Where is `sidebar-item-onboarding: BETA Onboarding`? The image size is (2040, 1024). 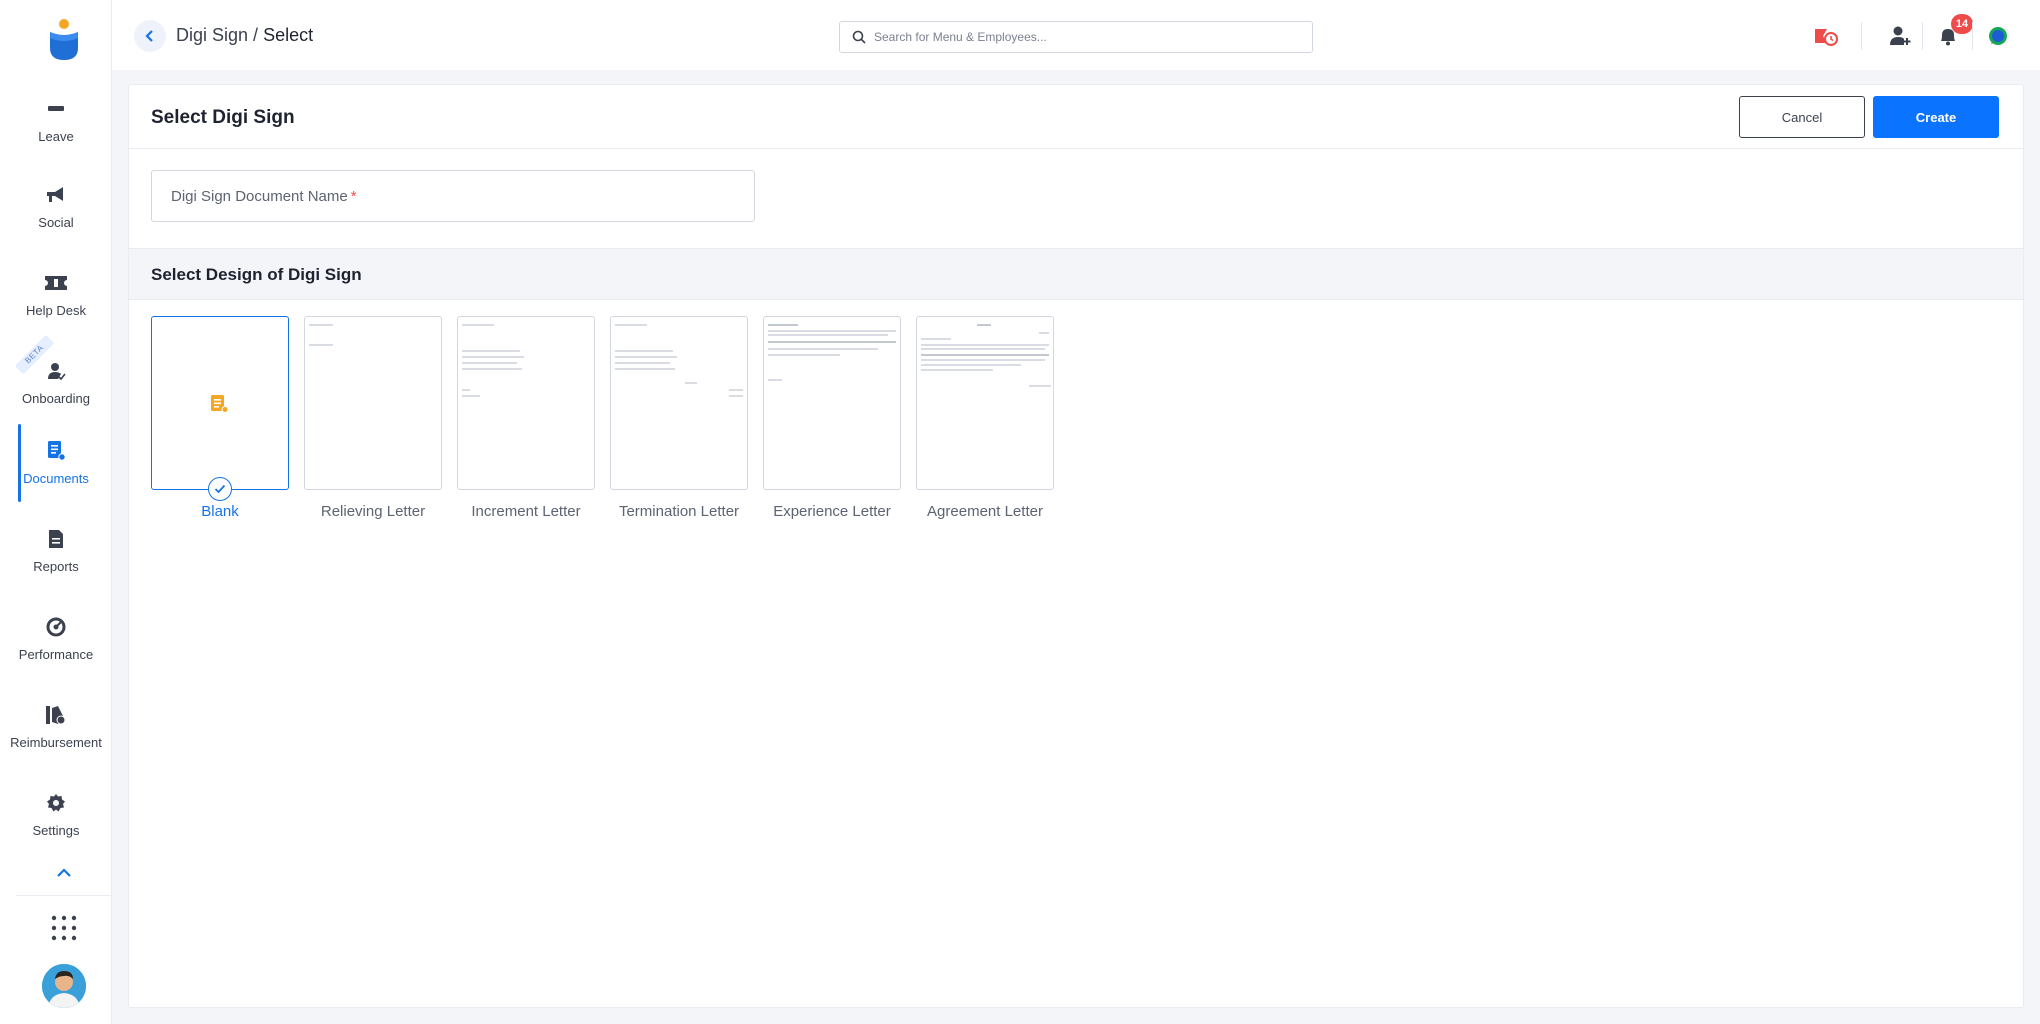
sidebar-item-onboarding: BETA Onboarding is located at coordinates (56, 378).